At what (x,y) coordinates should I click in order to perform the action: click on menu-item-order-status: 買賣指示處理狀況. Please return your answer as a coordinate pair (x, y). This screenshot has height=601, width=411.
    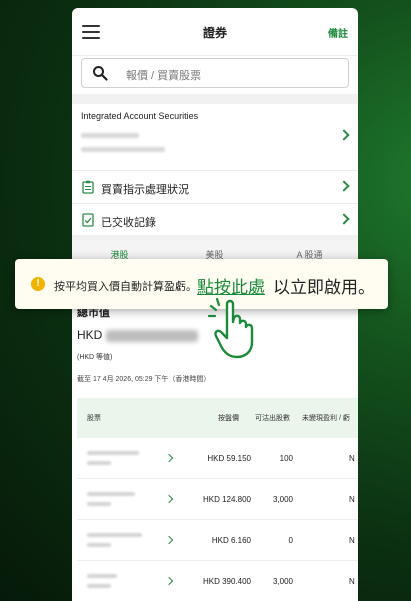
    Looking at the image, I should click on (215, 186).